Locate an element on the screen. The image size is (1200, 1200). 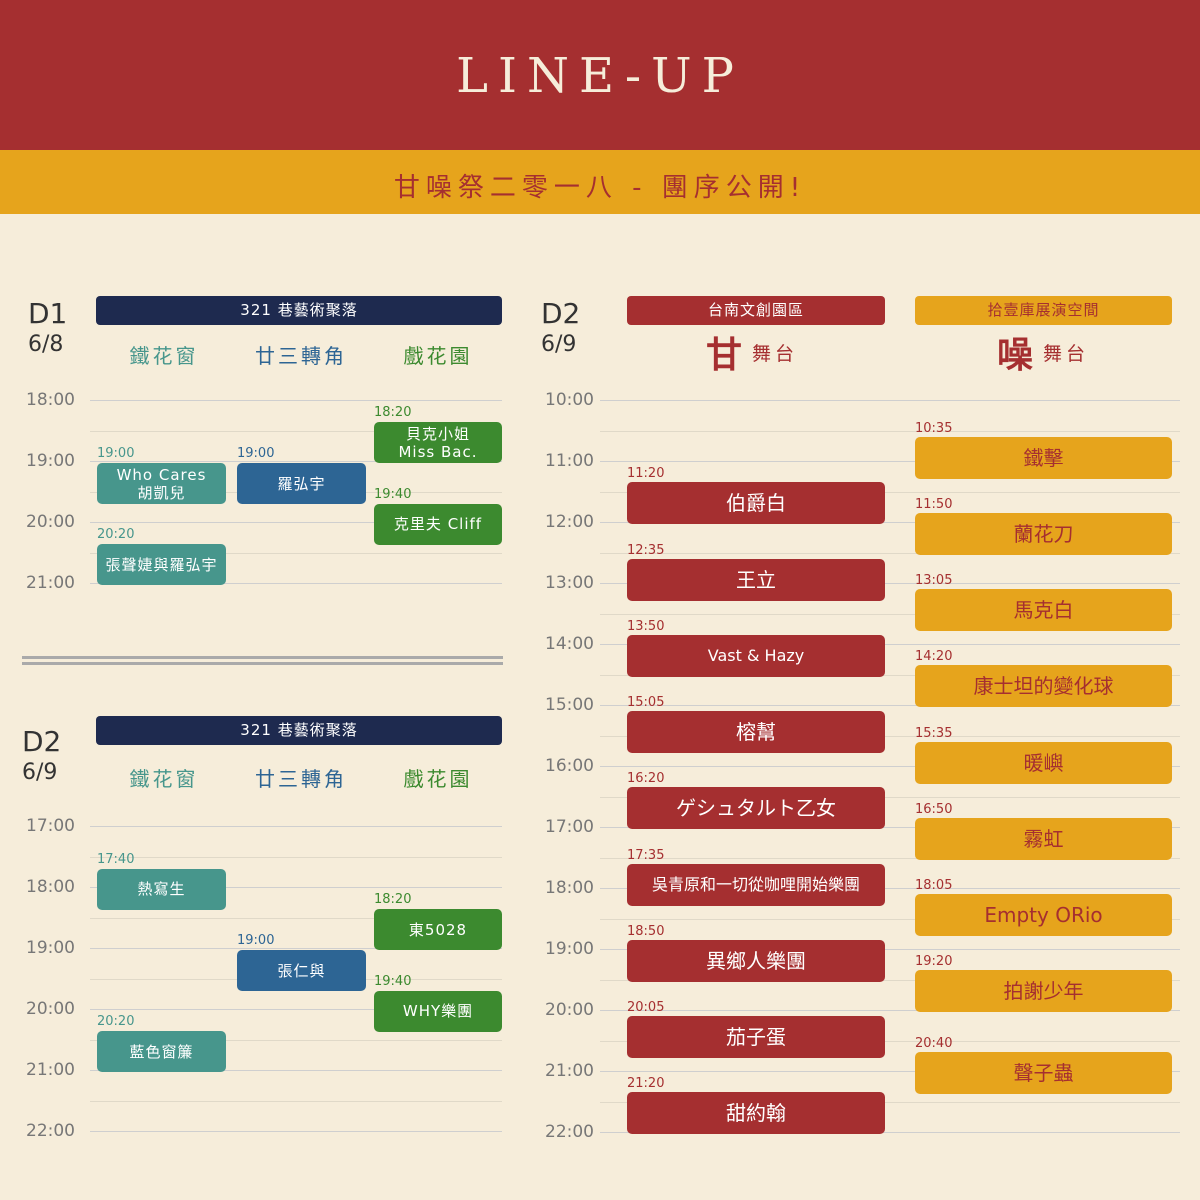
slot-start-time: 17:35 is located at coordinates (646, 855).